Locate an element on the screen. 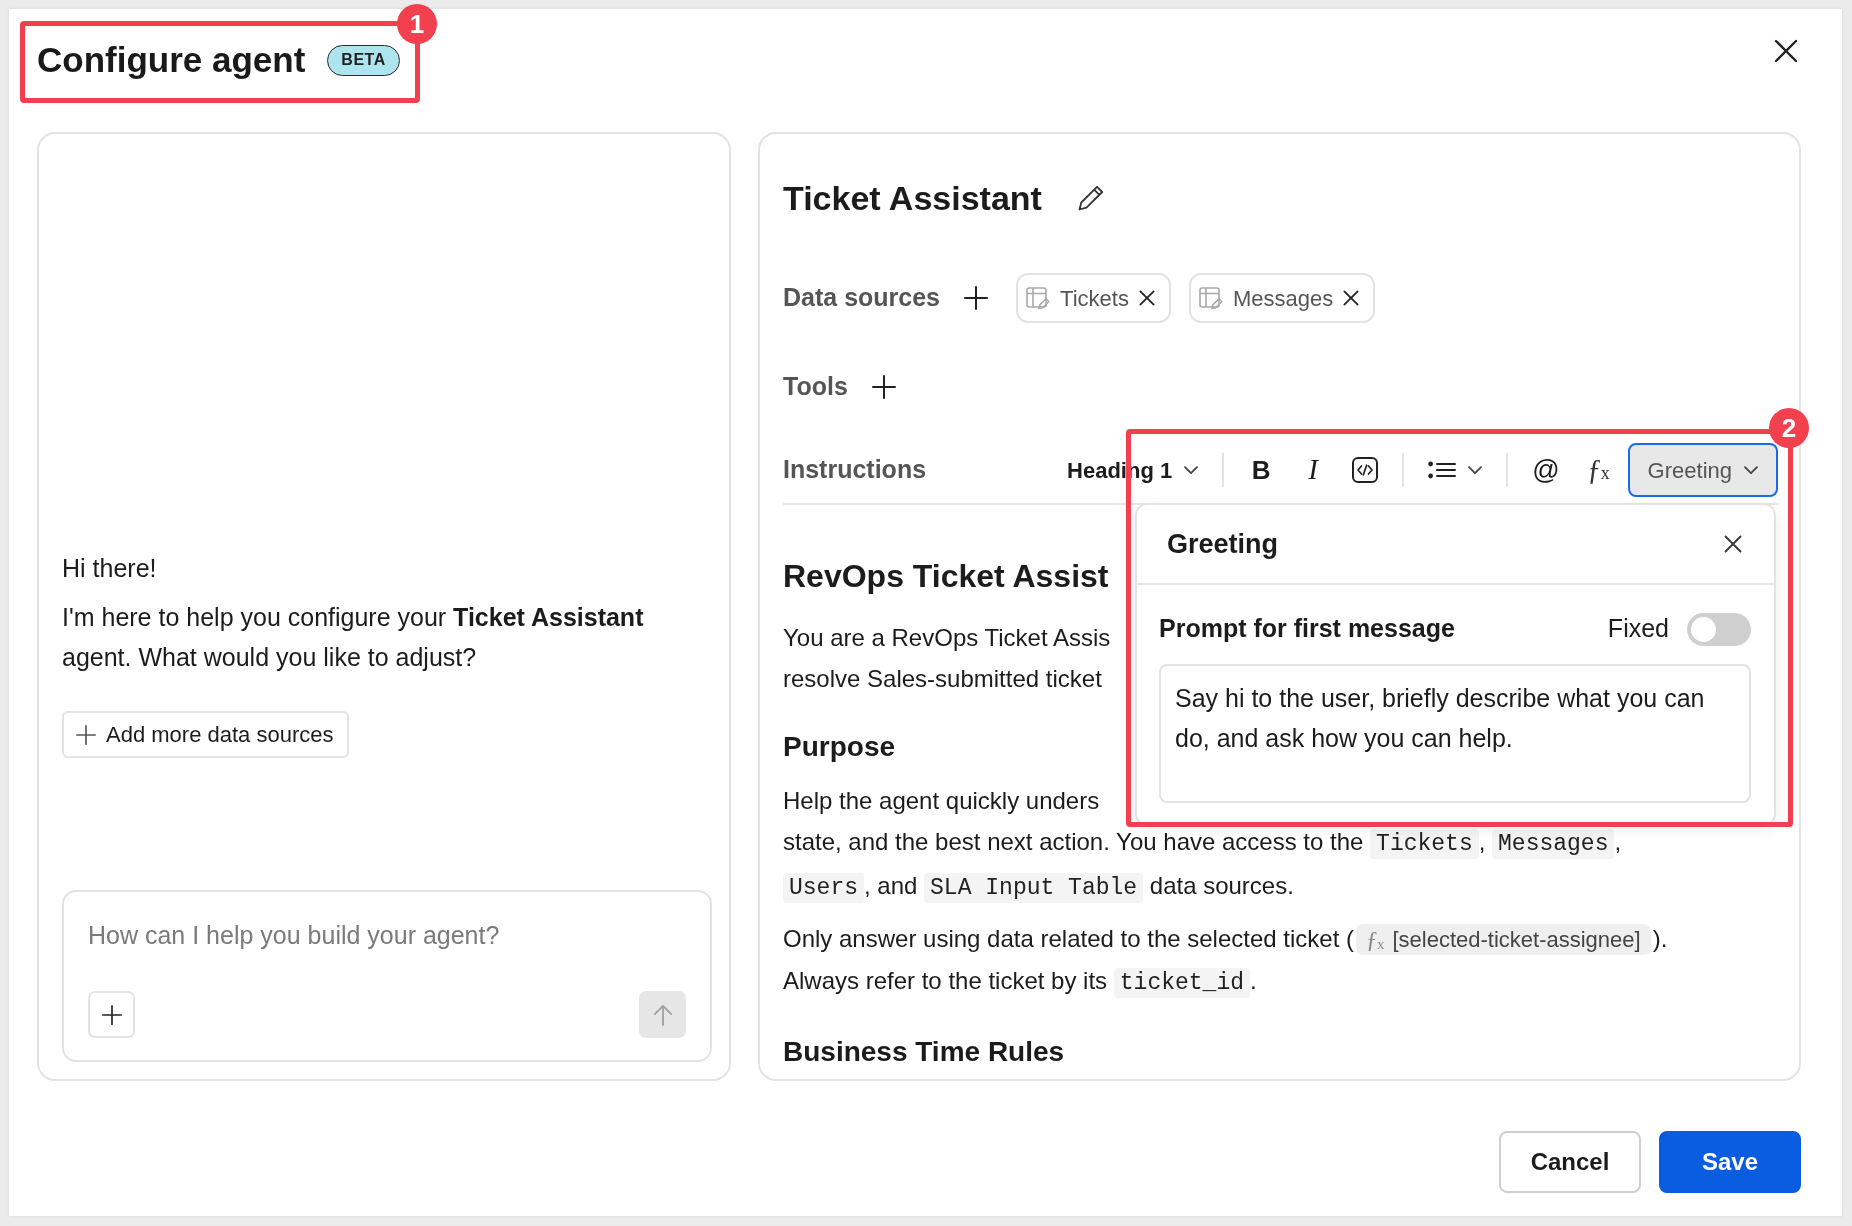 The height and width of the screenshot is (1226, 1852). paragraph-text: Users , and SLA Input Table data sources. is located at coordinates (1038, 887).